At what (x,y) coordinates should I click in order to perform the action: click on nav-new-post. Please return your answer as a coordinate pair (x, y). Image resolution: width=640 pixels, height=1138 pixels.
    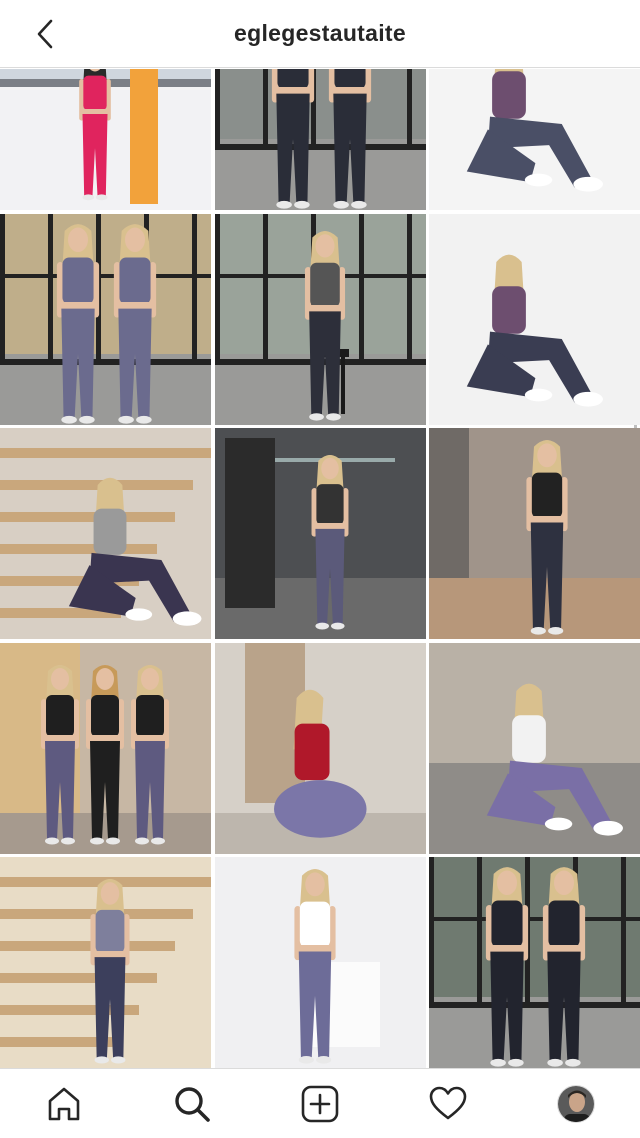
    Looking at the image, I should click on (320, 1104).